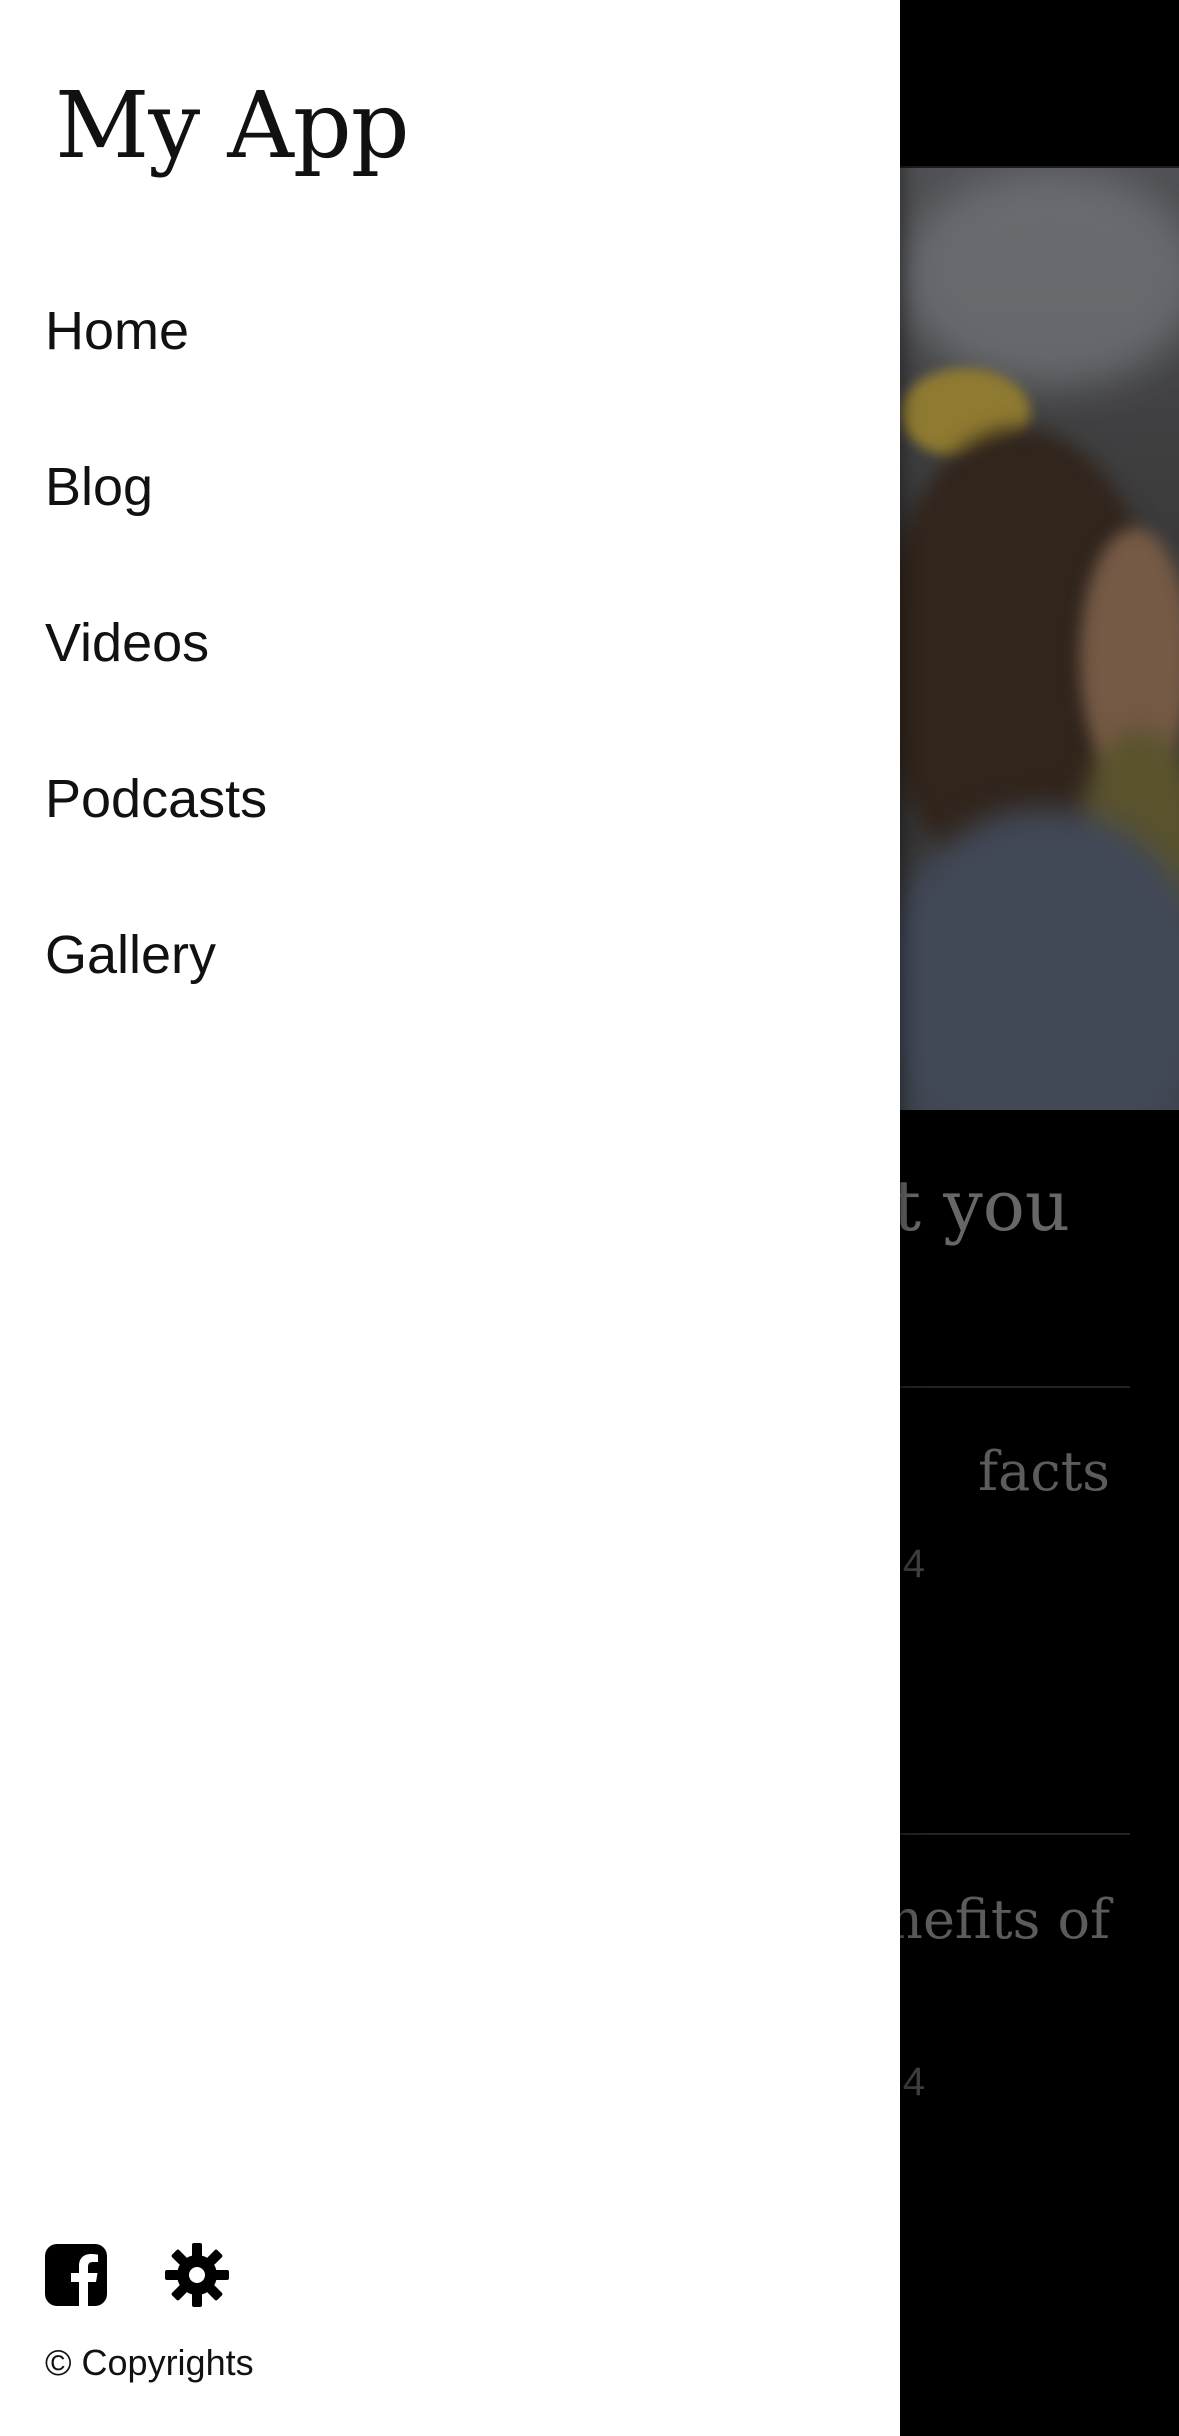 This screenshot has height=2436, width=1179. I want to click on footer-icon-row, so click(137, 2275).